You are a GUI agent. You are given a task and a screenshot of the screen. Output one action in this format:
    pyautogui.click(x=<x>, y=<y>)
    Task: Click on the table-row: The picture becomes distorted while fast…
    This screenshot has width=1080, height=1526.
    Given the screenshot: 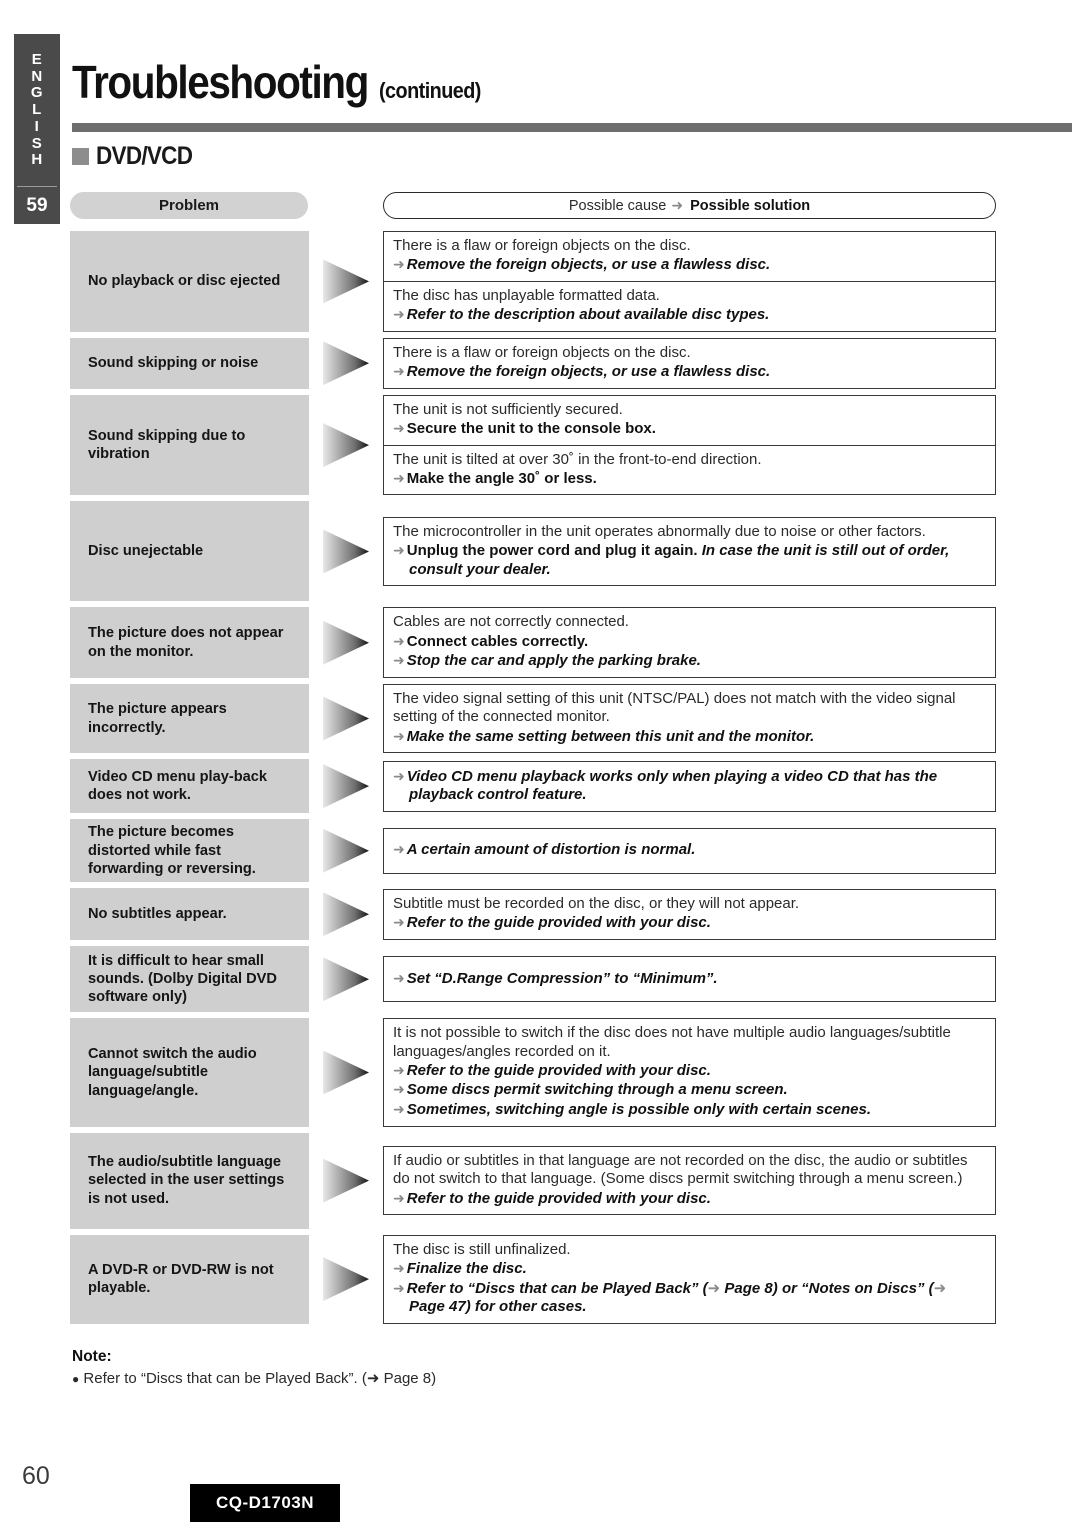 What is the action you would take?
    pyautogui.click(x=540, y=851)
    